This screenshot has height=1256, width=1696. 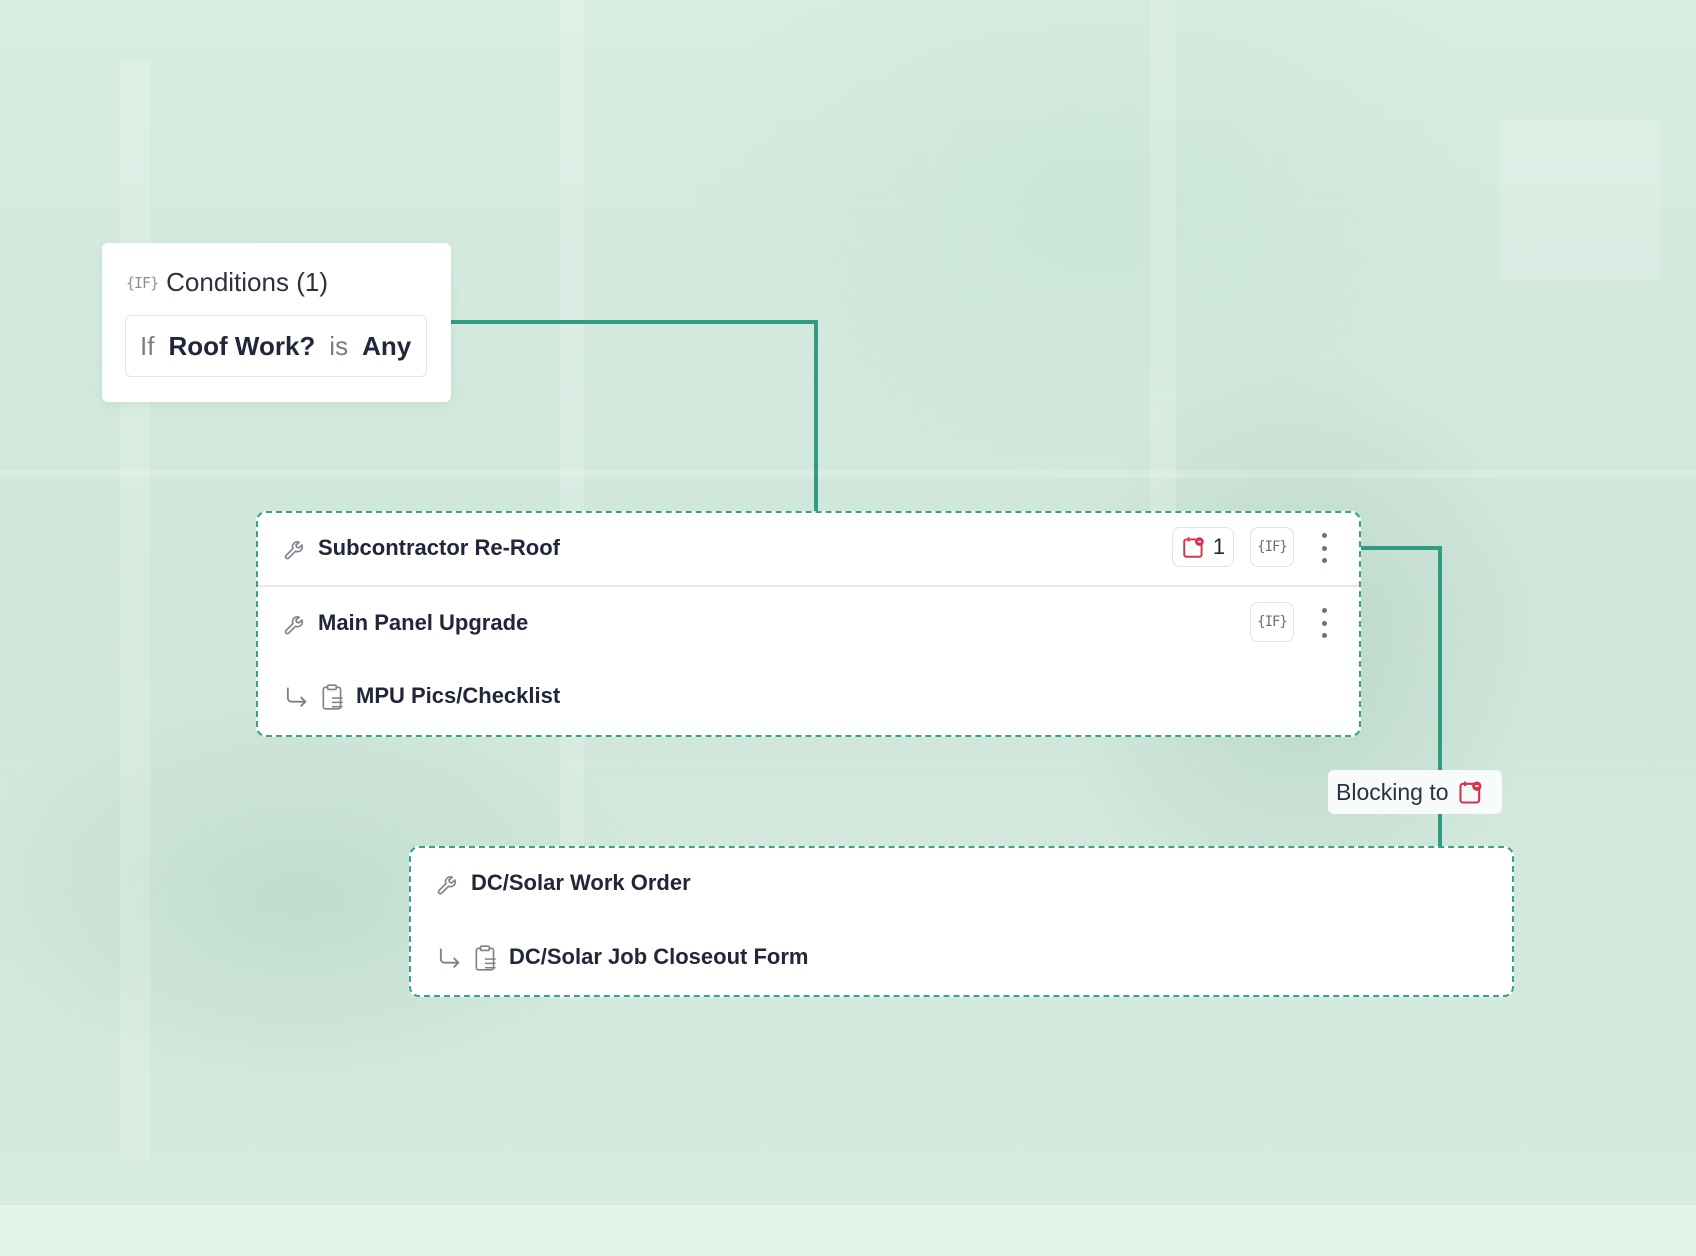 What do you see at coordinates (1219, 546) in the screenshot?
I see `blocking-count: 1` at bounding box center [1219, 546].